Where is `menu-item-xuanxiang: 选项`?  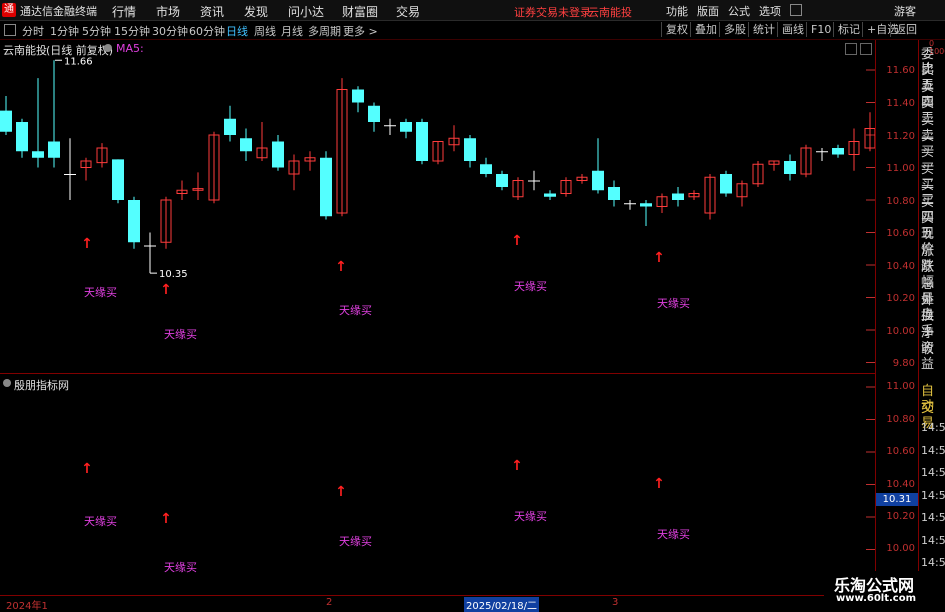
menu-item-xuanxiang: 选项 is located at coordinates (770, 11).